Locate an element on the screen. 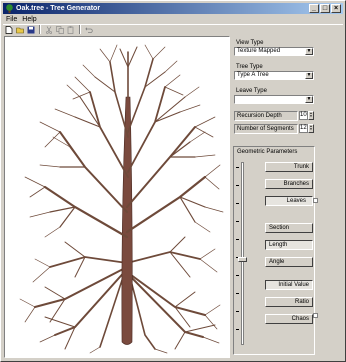 The height and width of the screenshot is (362, 346). leave-type-select: ▼ is located at coordinates (274, 99).